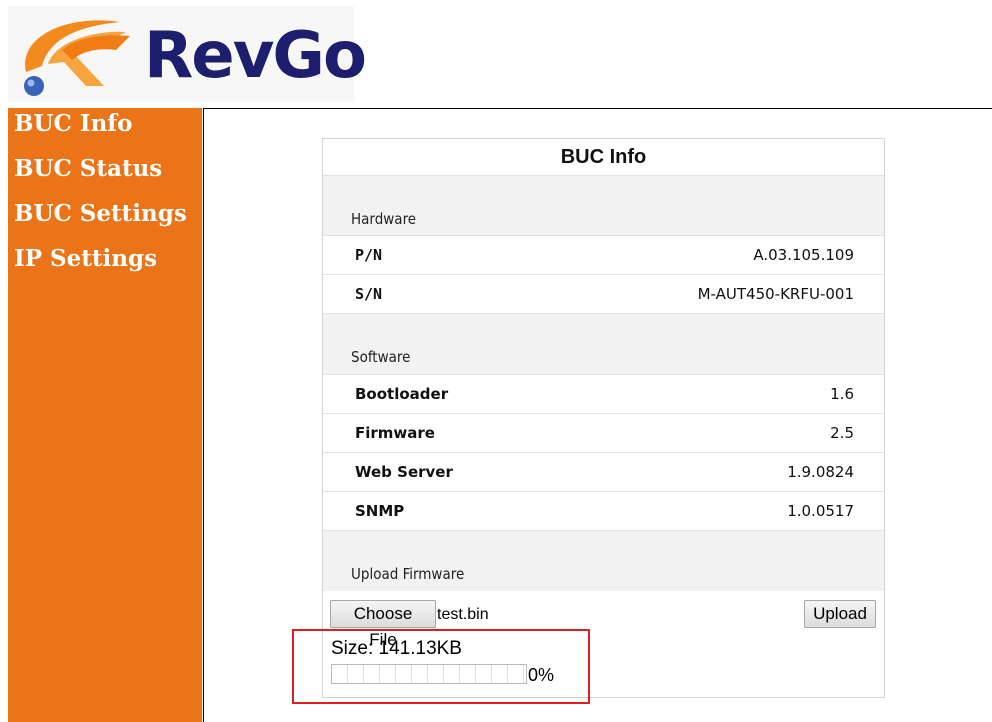 The width and height of the screenshot is (992, 722). I want to click on table-row: Web Server 1.9.0824, so click(603, 471).